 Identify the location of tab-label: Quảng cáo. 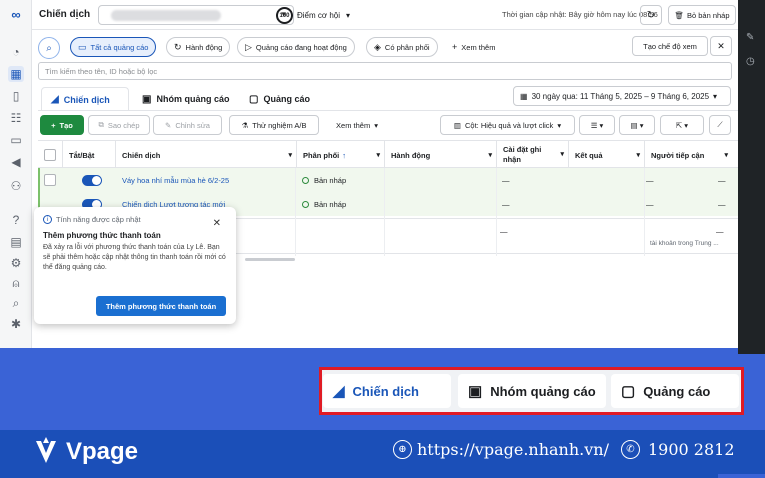
(286, 99).